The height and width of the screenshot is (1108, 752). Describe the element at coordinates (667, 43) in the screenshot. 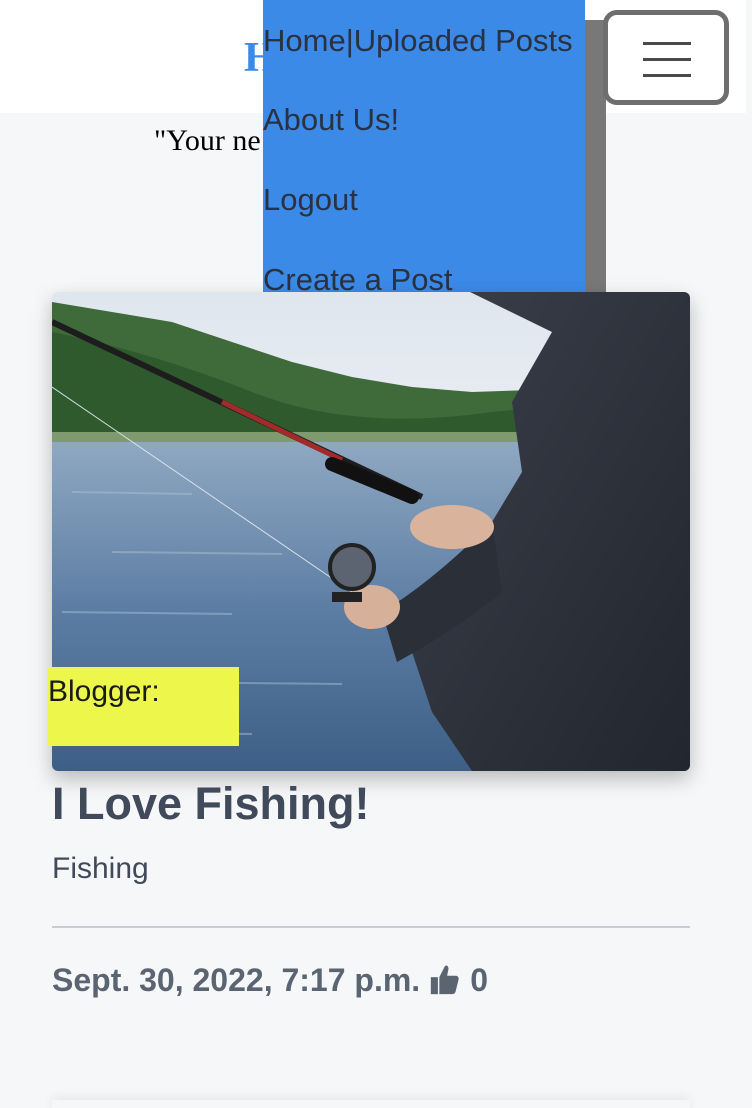

I see `hamburger-icon` at that location.